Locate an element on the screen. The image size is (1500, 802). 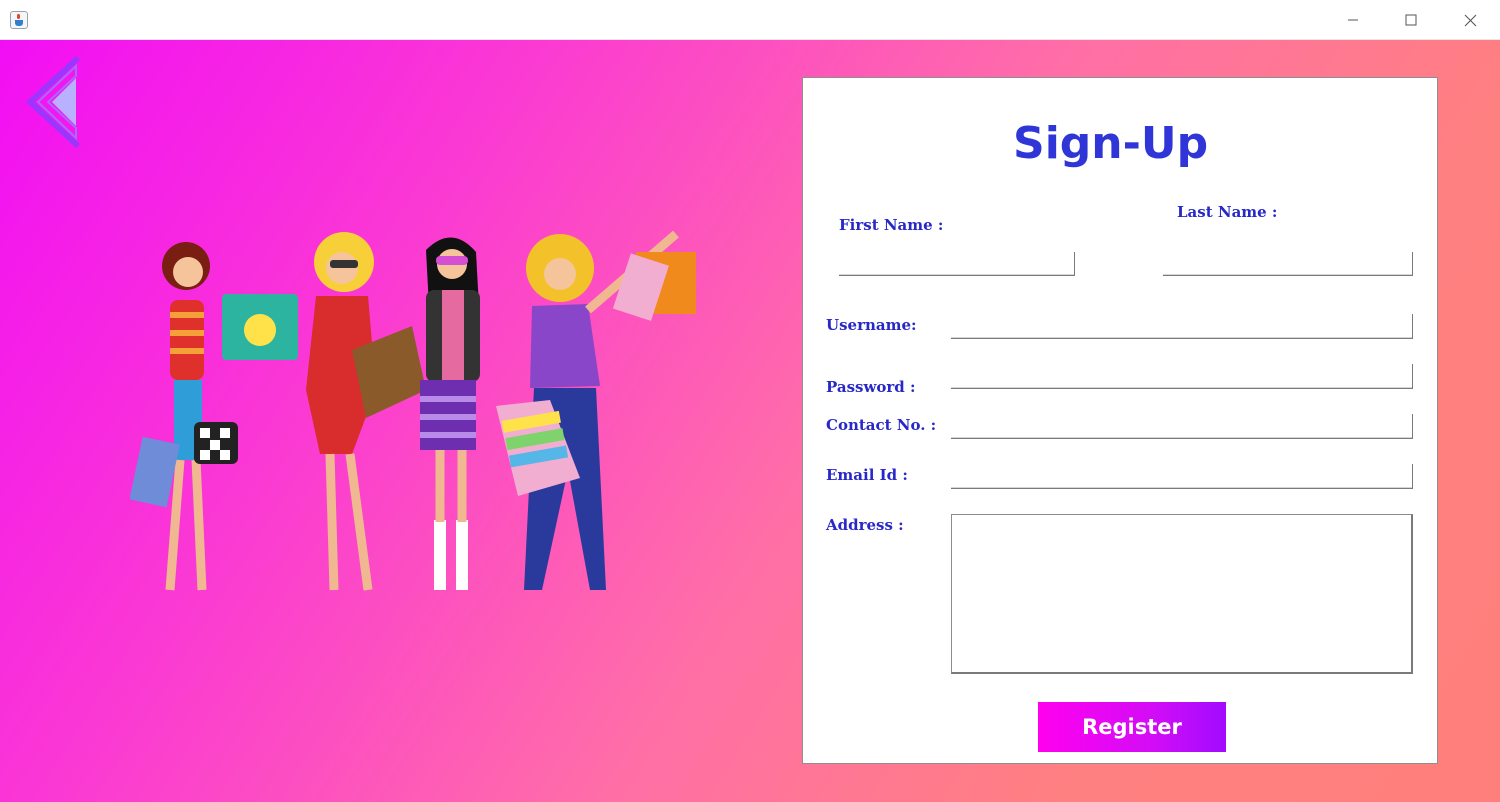
password-label: Password : is located at coordinates (871, 387).